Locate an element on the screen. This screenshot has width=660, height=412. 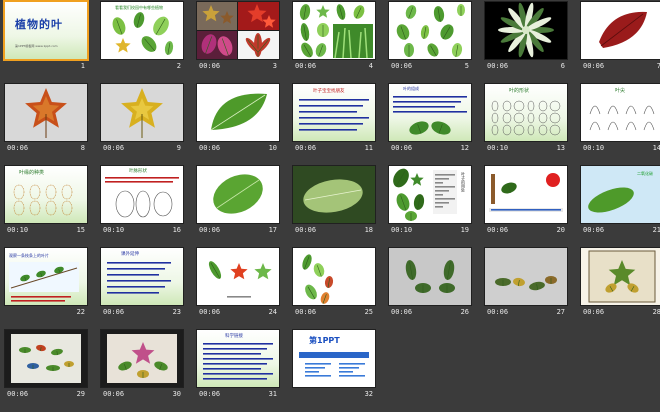
slide-thumbnail-31: 科学链接 00:06 31 is located at coordinates (238, 371).